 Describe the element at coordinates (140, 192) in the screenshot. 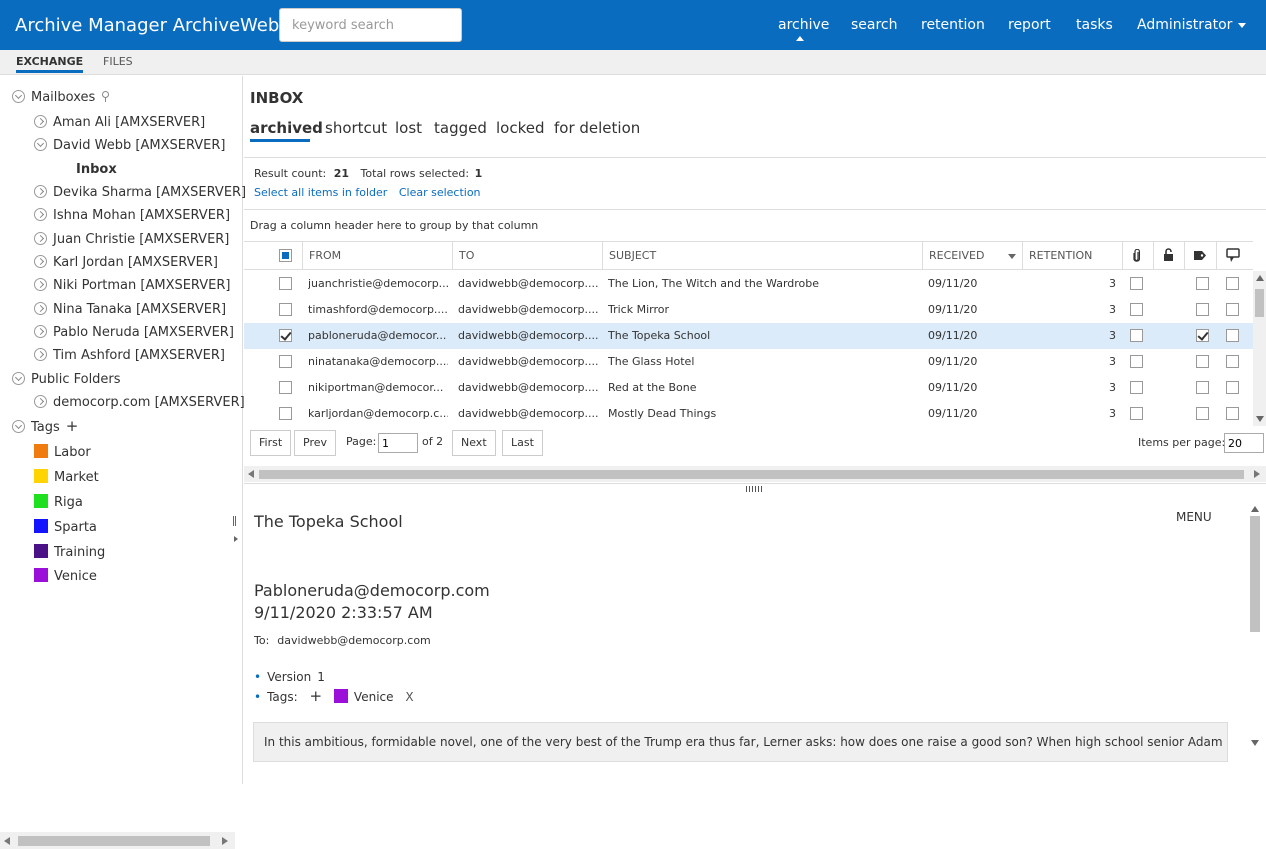

I see `mailbox-devika-sharma: Devika Sharma [AMXSERVER]` at that location.